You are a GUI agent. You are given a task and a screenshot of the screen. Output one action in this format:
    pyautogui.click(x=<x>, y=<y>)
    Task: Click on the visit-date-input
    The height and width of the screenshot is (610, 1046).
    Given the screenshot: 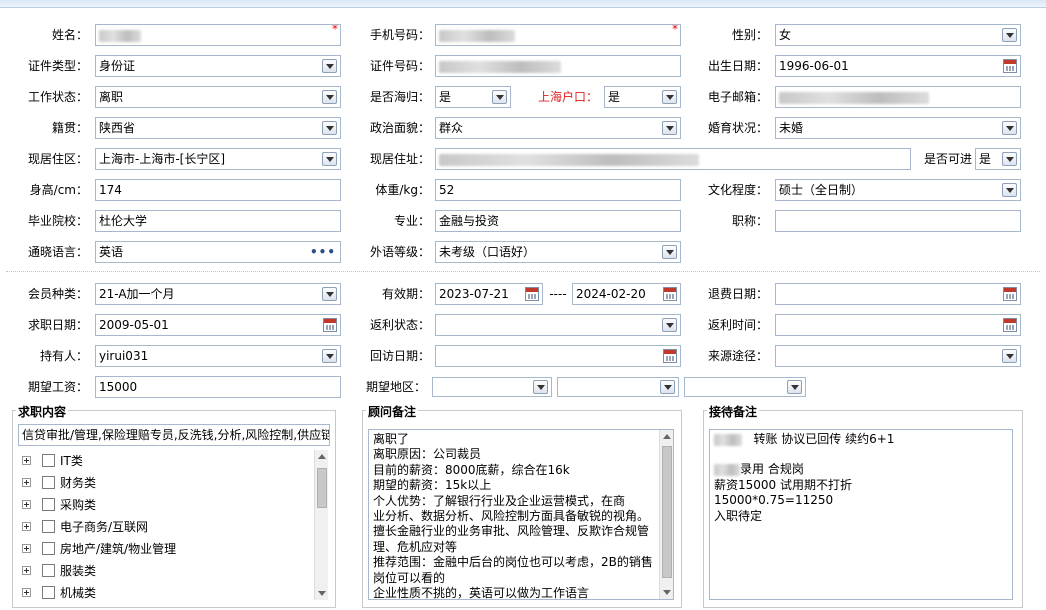 What is the action you would take?
    pyautogui.click(x=558, y=356)
    